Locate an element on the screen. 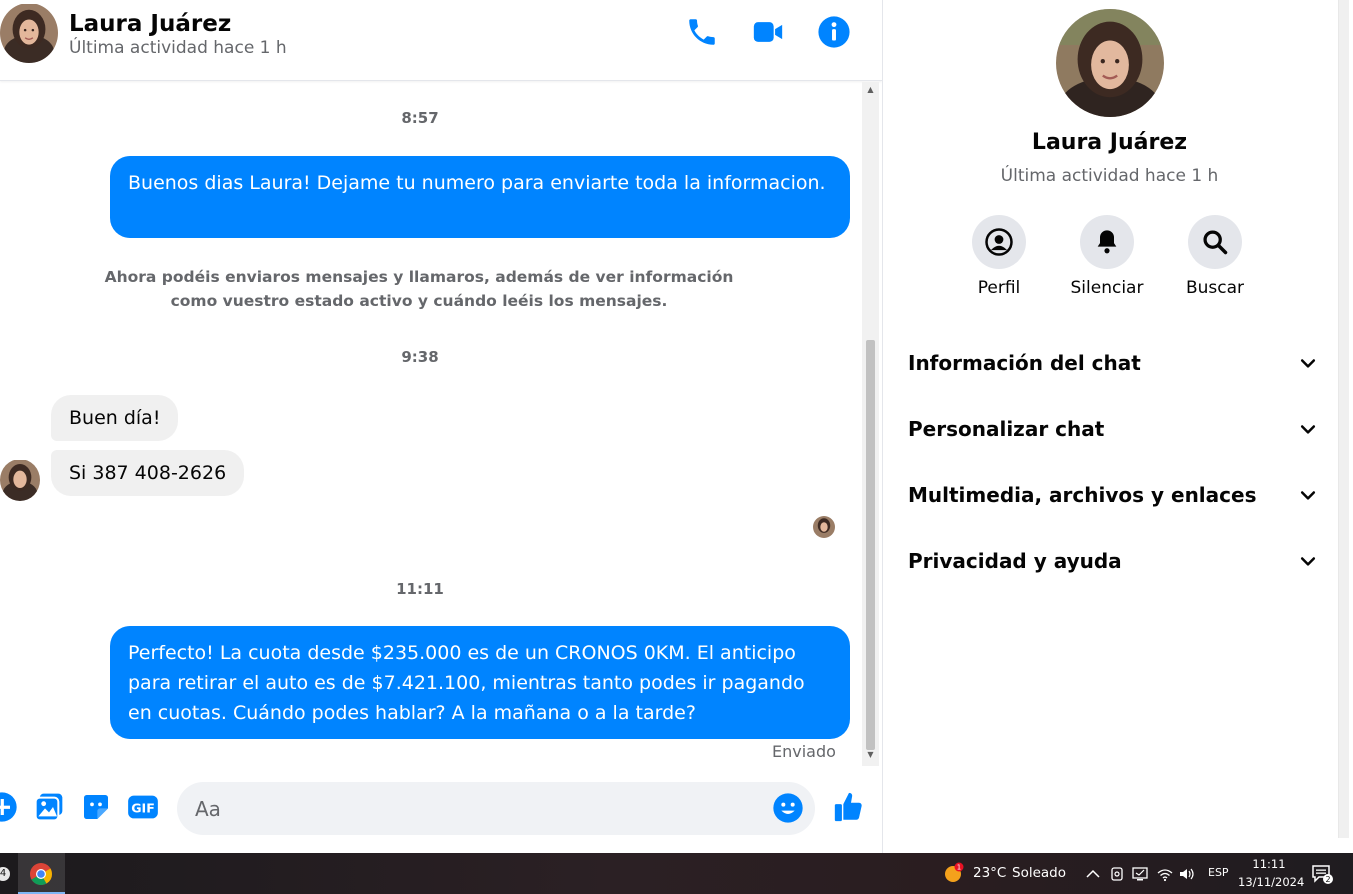 This screenshot has width=1353, height=894. sent-status: Enviado is located at coordinates (804, 751).